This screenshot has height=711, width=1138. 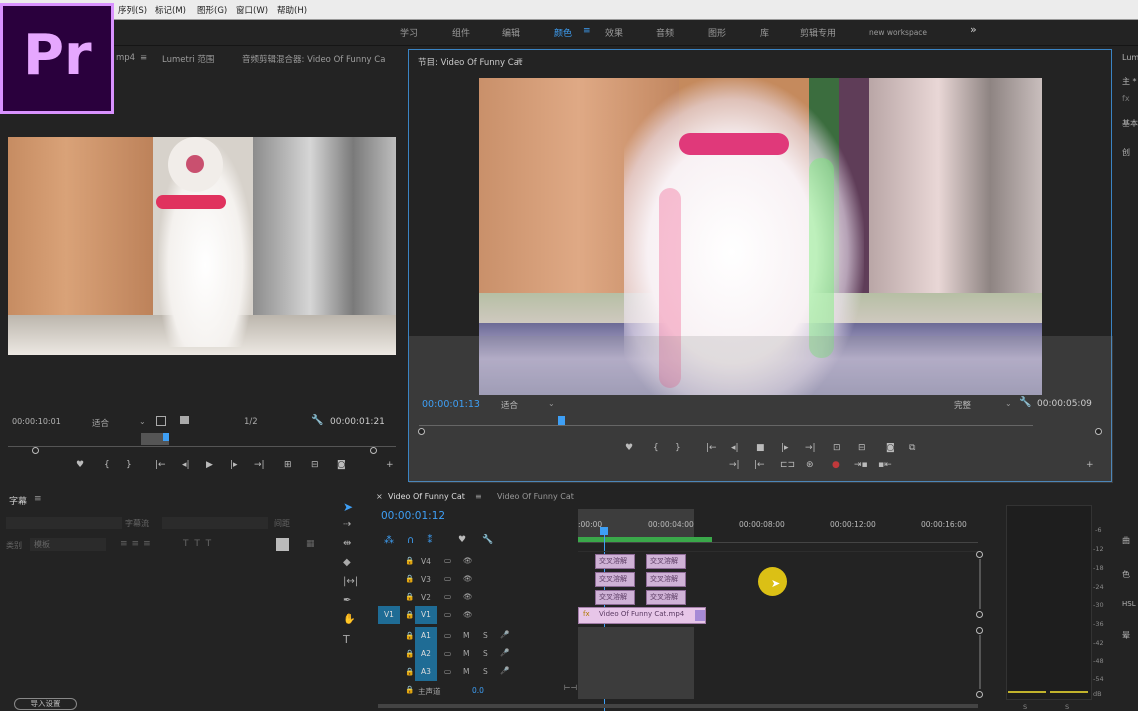 What do you see at coordinates (426, 654) in the screenshot?
I see `track-a2-label: A2` at bounding box center [426, 654].